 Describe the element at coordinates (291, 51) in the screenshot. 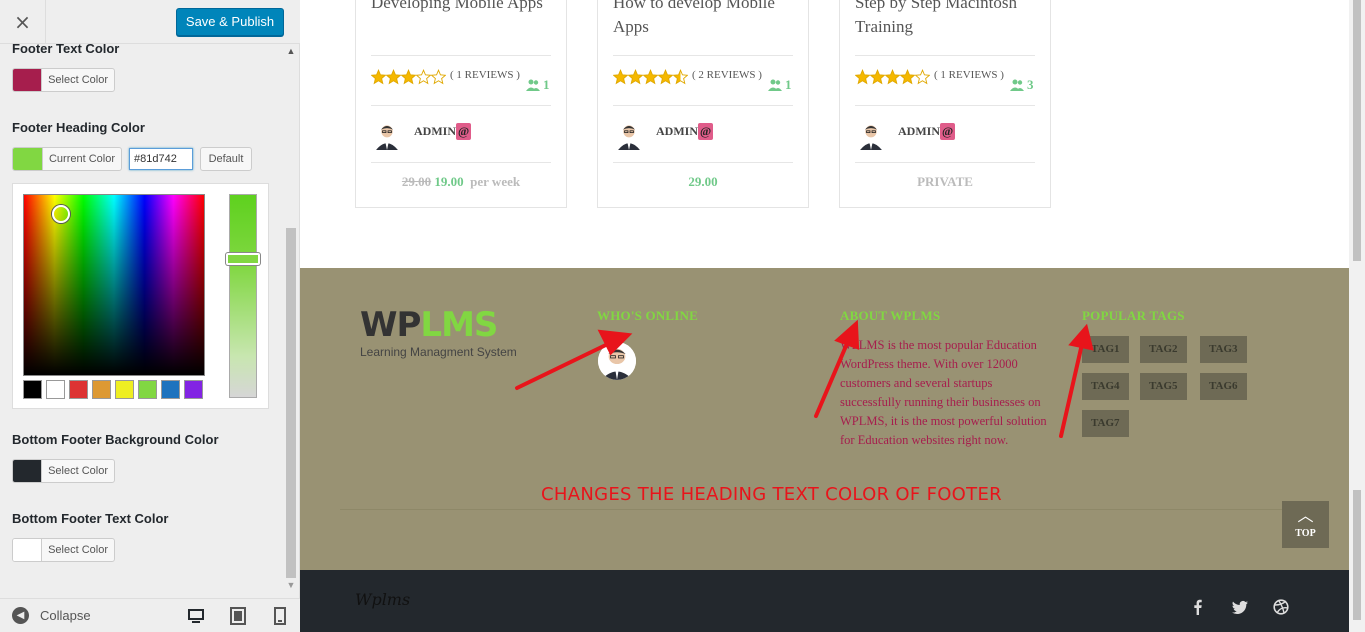

I see `scroll-up-icon: ▲` at that location.